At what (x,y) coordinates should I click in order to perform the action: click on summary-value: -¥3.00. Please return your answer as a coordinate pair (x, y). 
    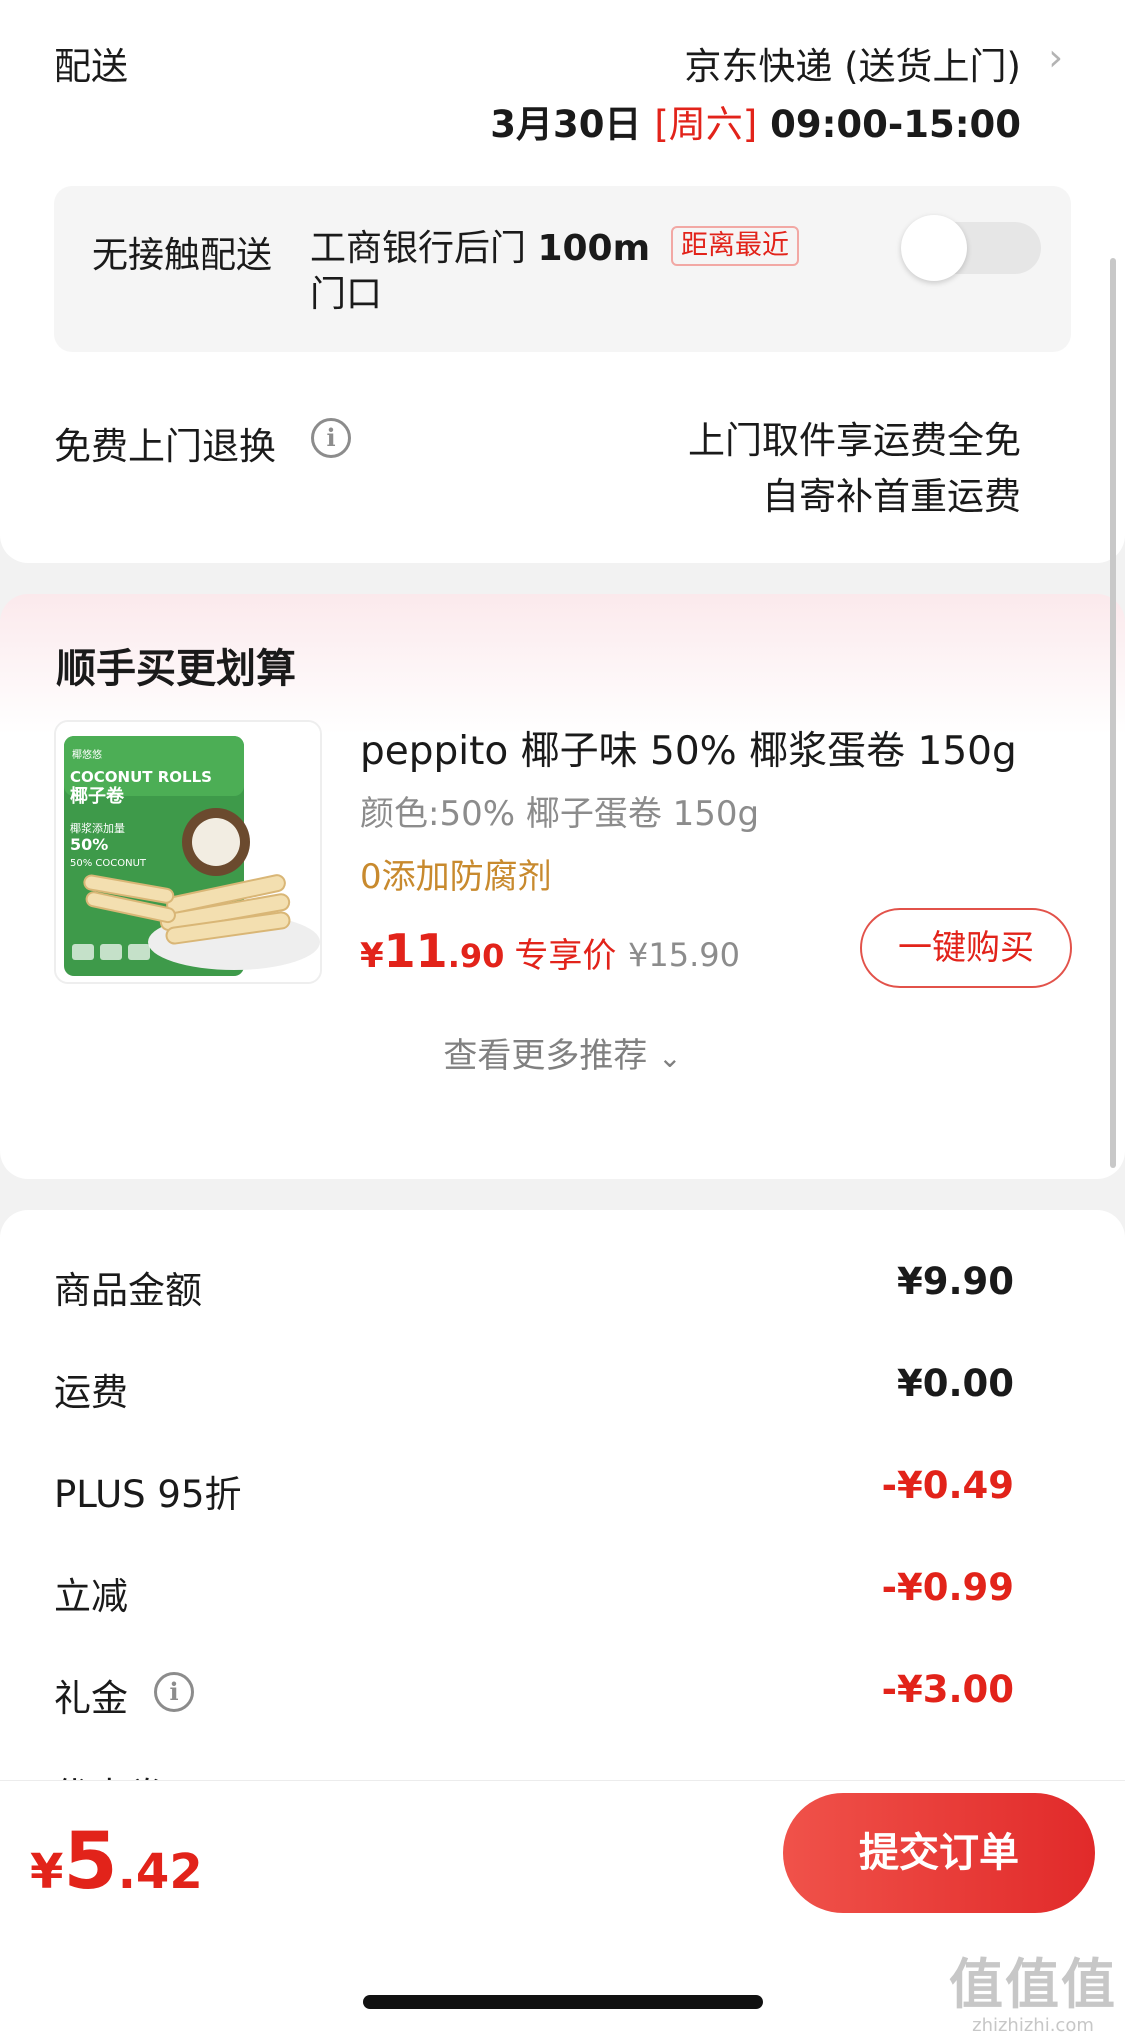
    Looking at the image, I should click on (947, 1689).